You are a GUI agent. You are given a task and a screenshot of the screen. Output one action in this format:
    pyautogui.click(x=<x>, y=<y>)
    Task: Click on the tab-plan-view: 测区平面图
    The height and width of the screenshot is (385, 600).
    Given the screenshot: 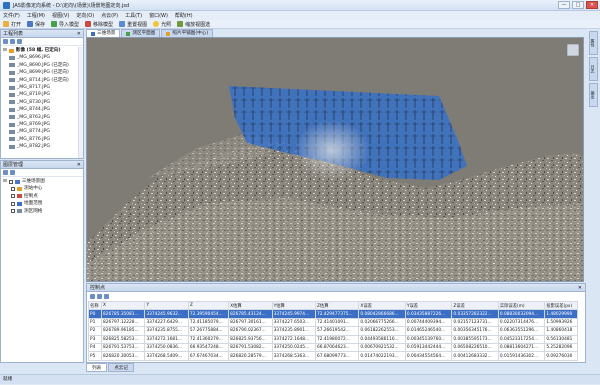 What is the action you would take?
    pyautogui.click(x=141, y=33)
    